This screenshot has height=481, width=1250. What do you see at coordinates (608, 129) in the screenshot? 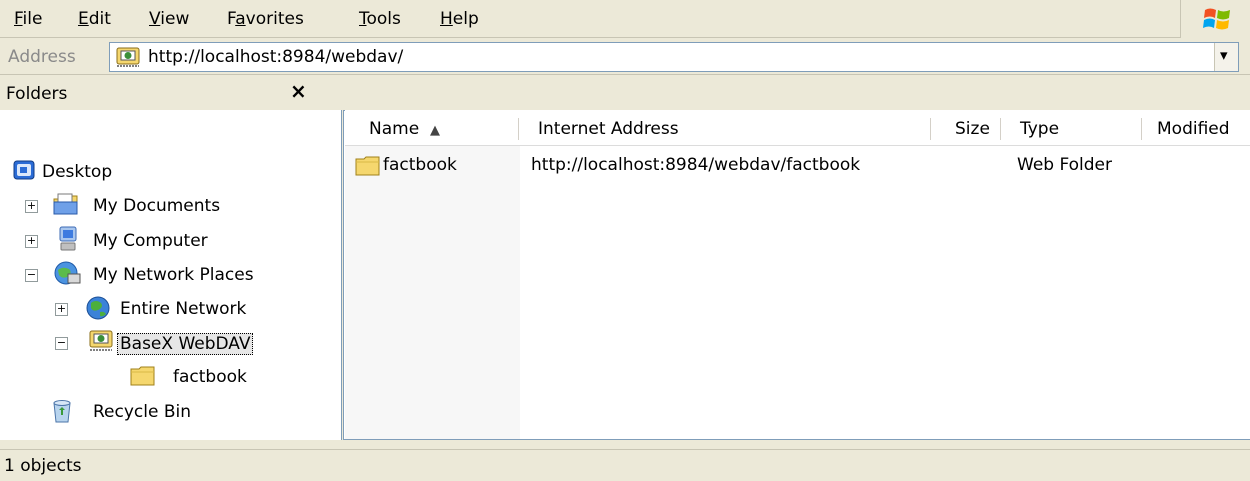
I see `column-header-internet-address: Internet Address` at bounding box center [608, 129].